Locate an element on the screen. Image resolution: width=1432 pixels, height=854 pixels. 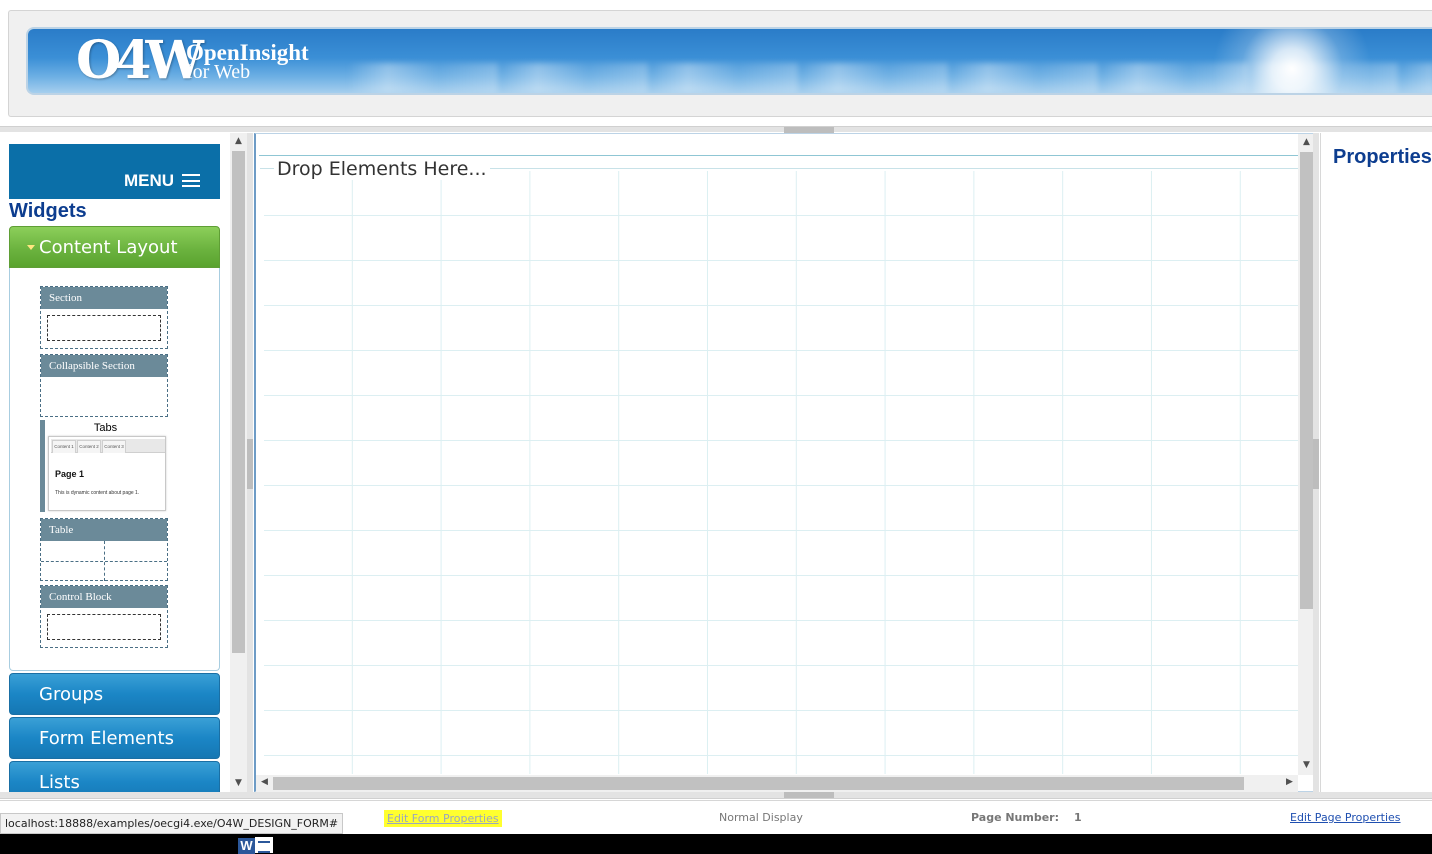
bottom-splitter is located at coordinates (716, 795).